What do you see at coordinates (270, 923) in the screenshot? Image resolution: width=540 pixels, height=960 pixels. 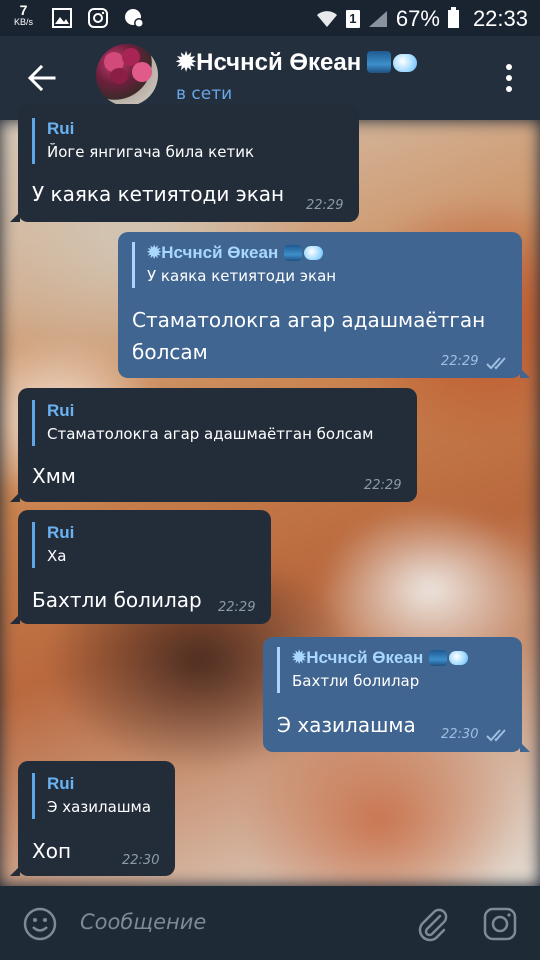 I see `message-input-bar: Сообщение` at bounding box center [270, 923].